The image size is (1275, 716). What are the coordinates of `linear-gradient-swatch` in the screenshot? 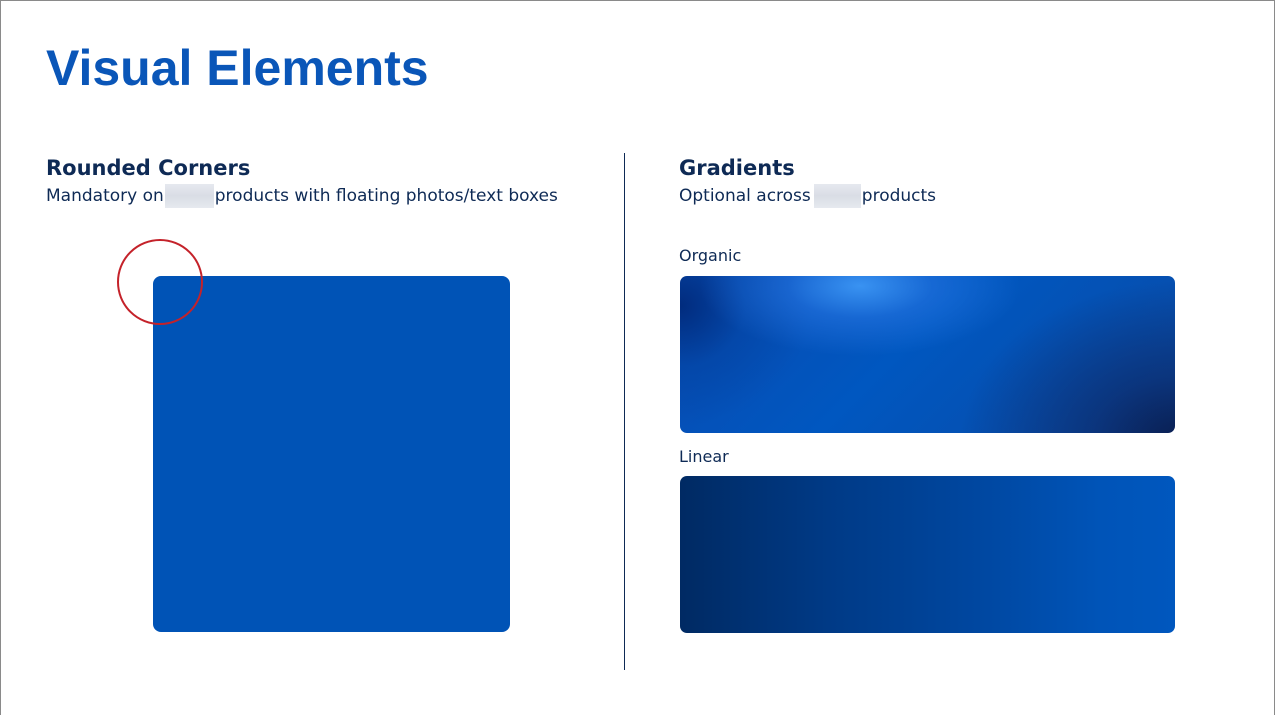 It's located at (927, 554).